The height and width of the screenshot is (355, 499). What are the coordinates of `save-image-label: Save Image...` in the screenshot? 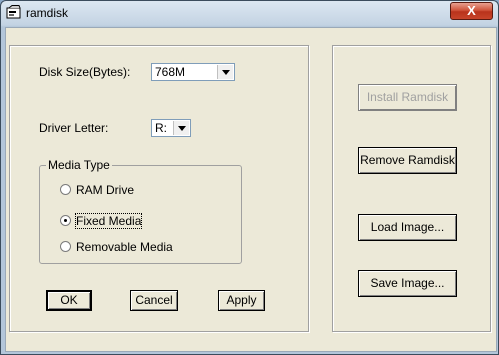 It's located at (407, 283).